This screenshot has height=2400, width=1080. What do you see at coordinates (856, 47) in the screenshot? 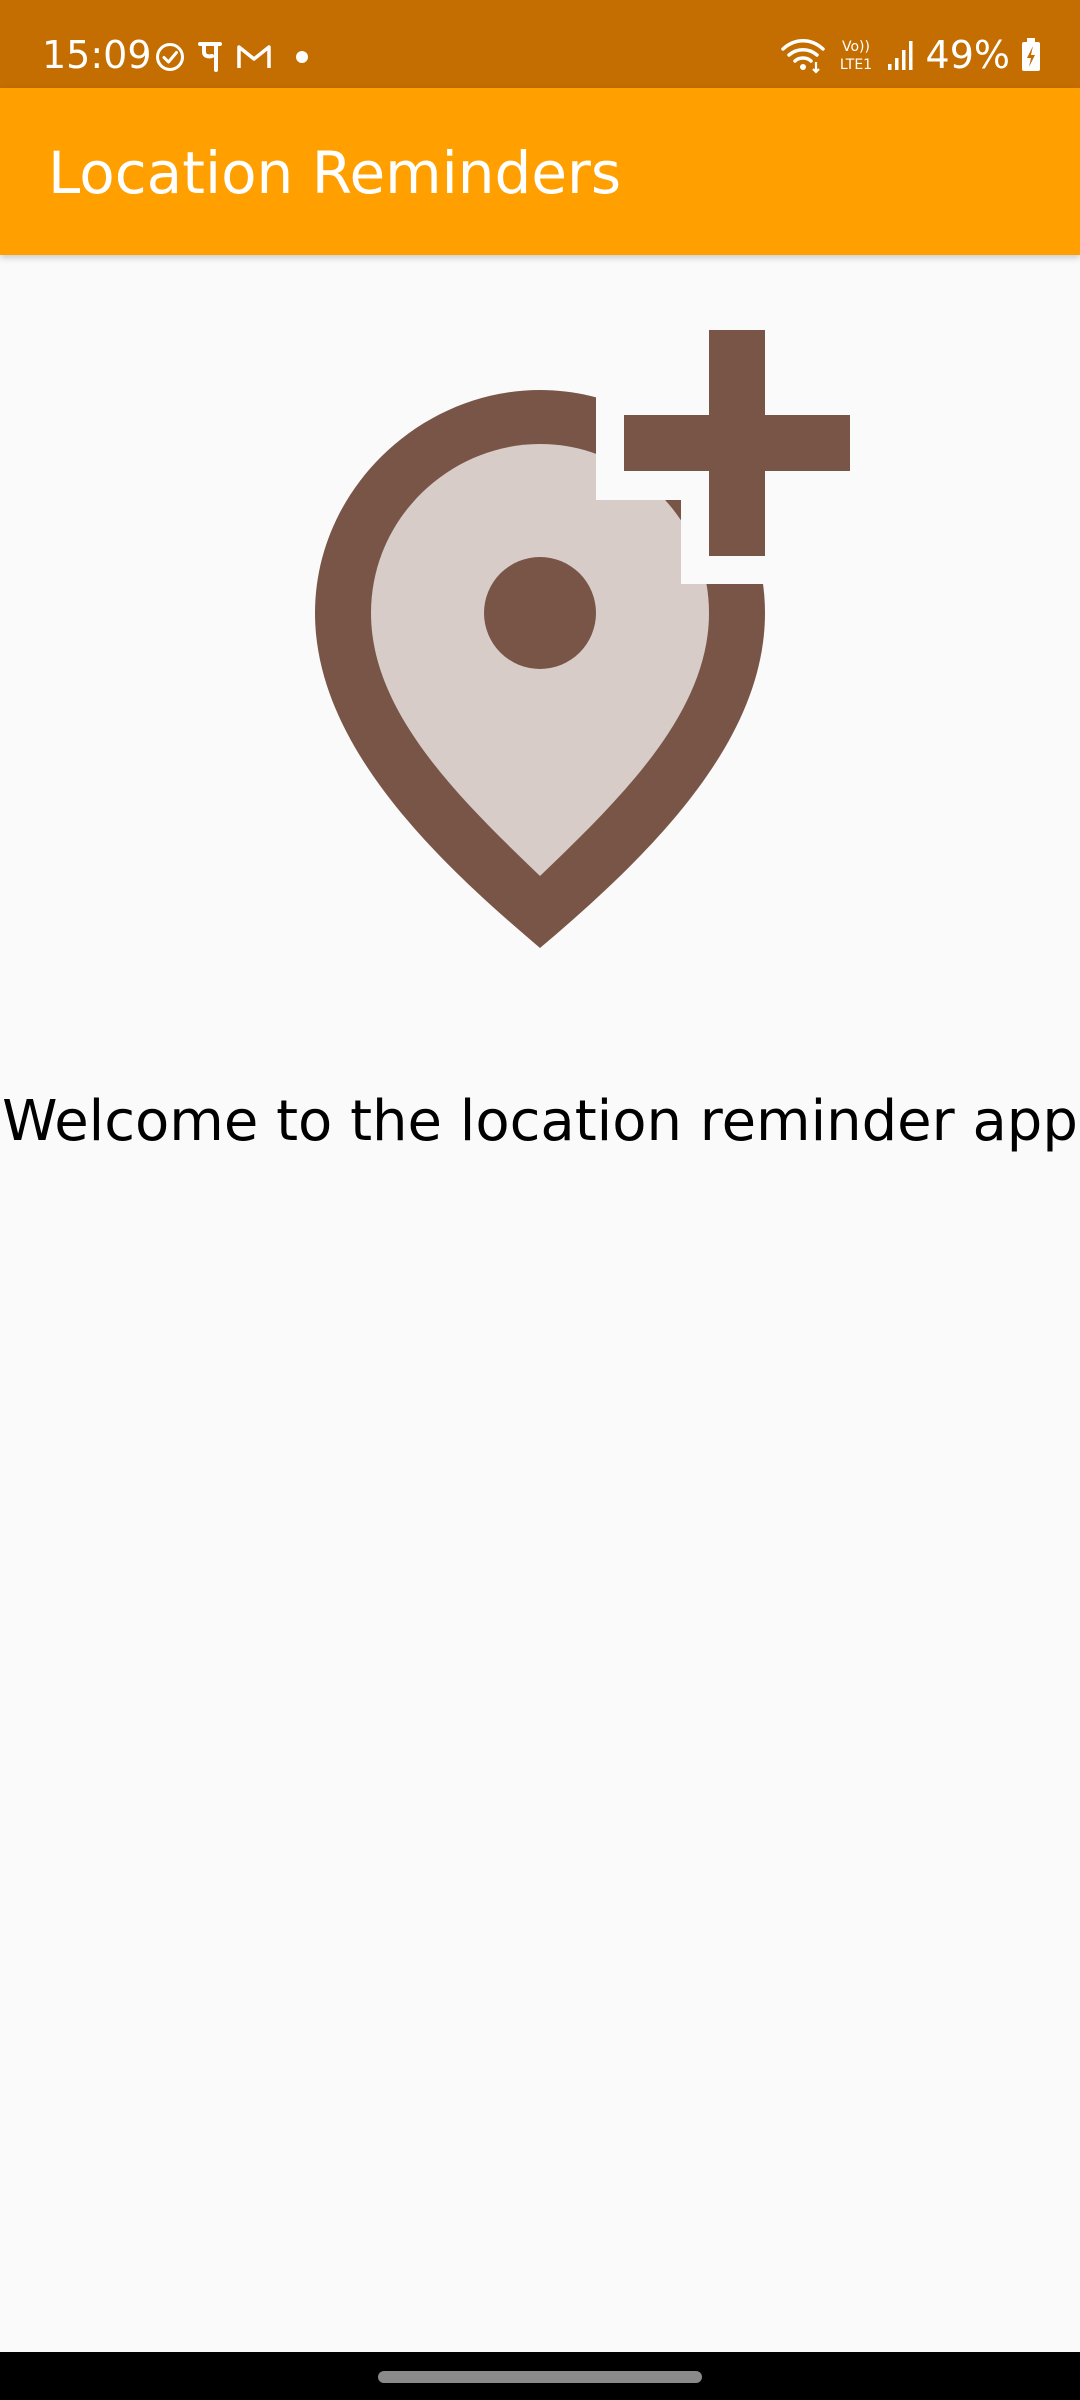
I see `svg-text: Vo))` at bounding box center [856, 47].